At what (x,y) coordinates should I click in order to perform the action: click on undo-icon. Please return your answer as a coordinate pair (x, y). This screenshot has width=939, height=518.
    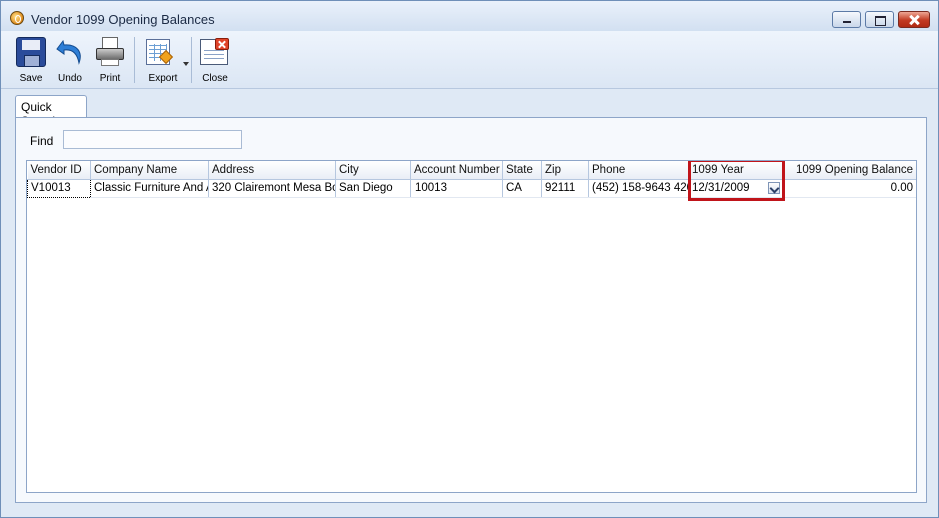
    Looking at the image, I should click on (70, 52).